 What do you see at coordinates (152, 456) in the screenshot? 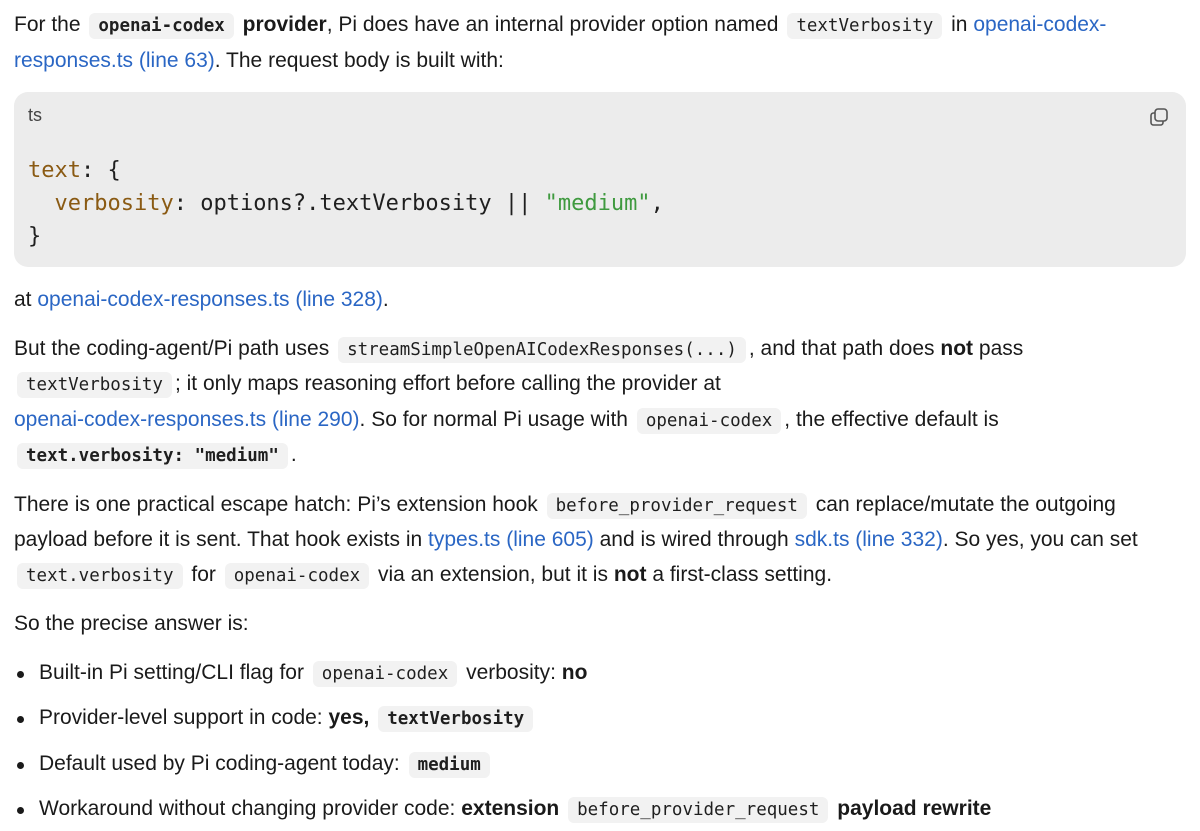
I see `inline-code: text.verbosity: "medium"` at bounding box center [152, 456].